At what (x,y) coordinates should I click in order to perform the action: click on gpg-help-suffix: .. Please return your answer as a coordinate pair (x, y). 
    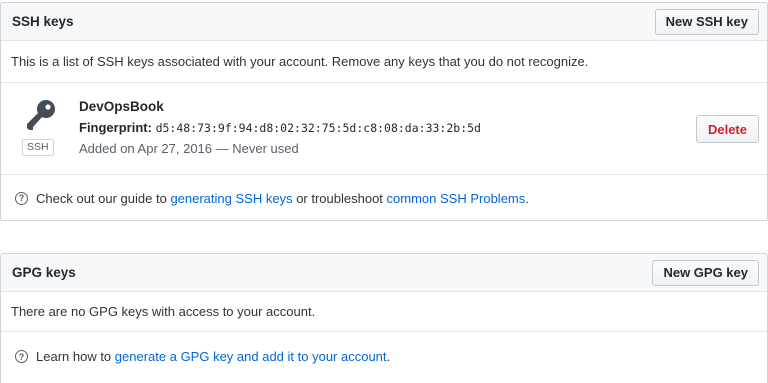
    Looking at the image, I should click on (388, 356).